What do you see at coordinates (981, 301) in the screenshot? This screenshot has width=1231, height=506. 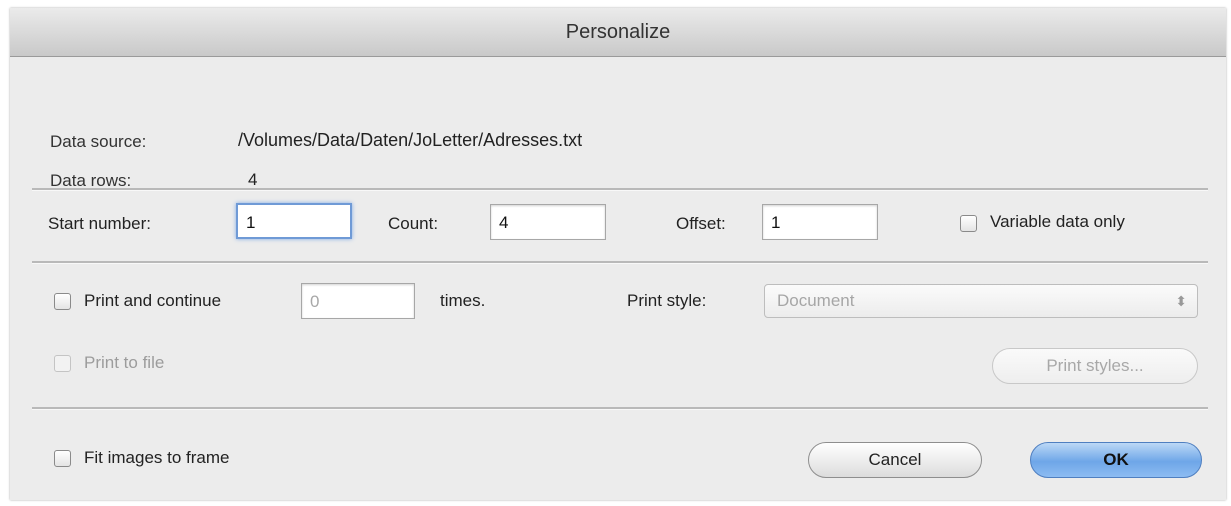 I see `print-style-select: Document ⬍` at bounding box center [981, 301].